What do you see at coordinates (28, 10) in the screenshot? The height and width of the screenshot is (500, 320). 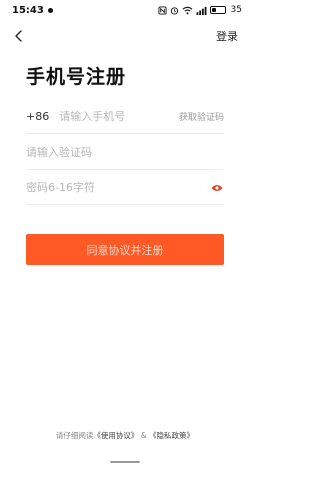 I see `status-time: 15:43` at bounding box center [28, 10].